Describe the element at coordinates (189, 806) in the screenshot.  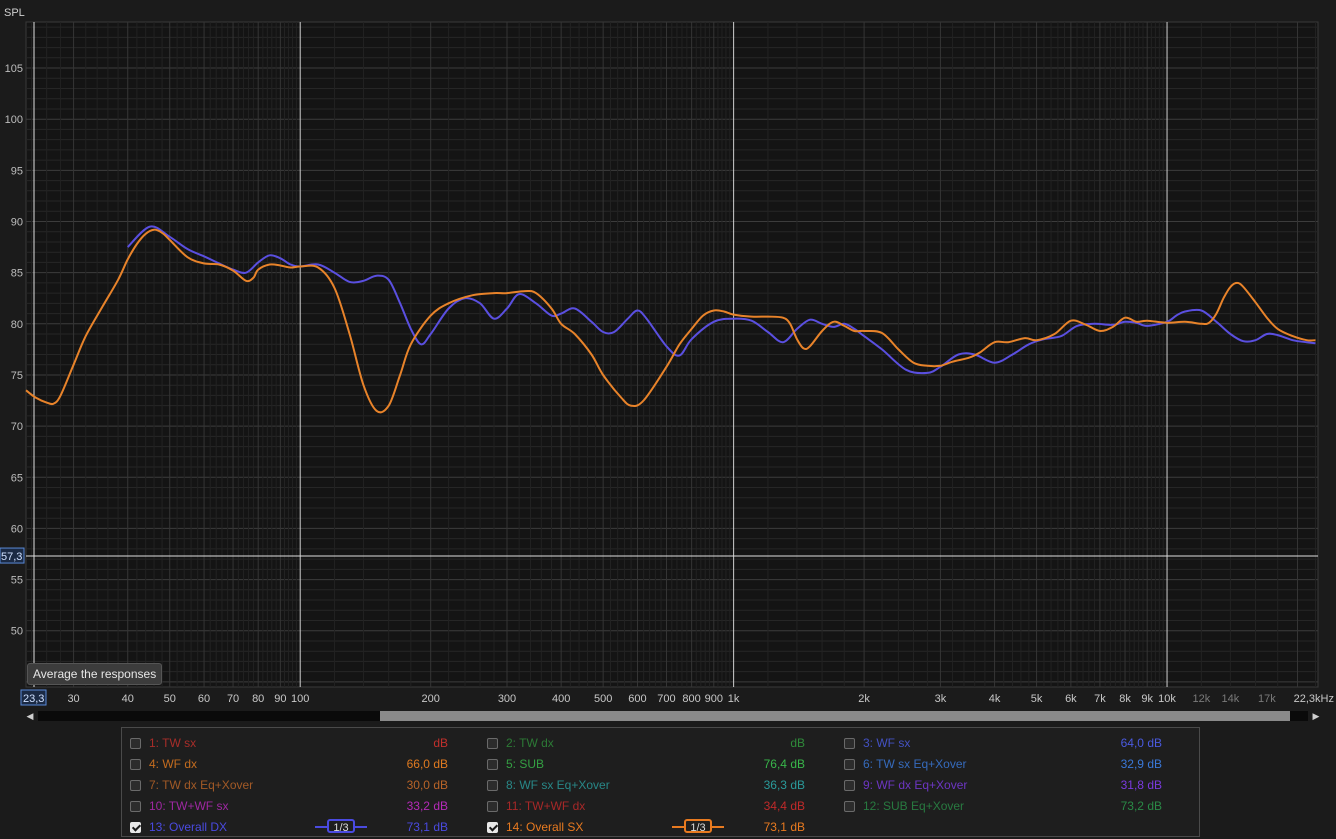
I see `legend-item-label: 10: TW+WF sx` at that location.